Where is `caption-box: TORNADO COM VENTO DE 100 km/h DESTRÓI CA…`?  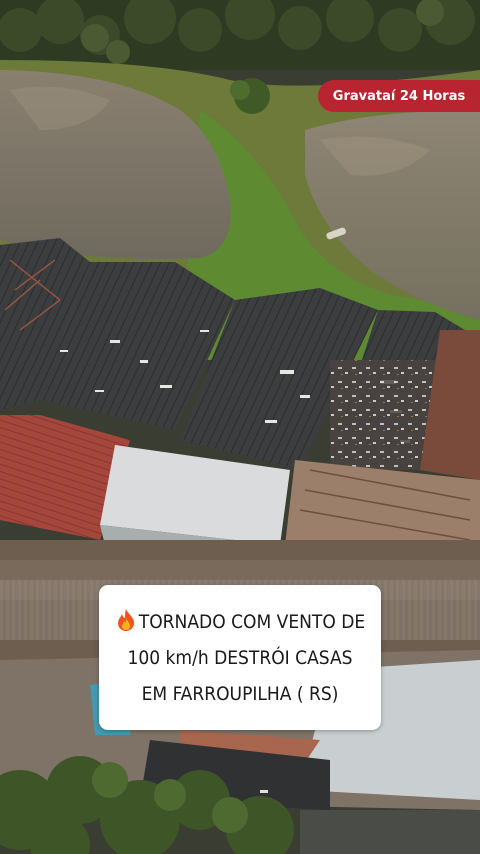
caption-box: TORNADO COM VENTO DE 100 km/h DESTRÓI CA… is located at coordinates (240, 657).